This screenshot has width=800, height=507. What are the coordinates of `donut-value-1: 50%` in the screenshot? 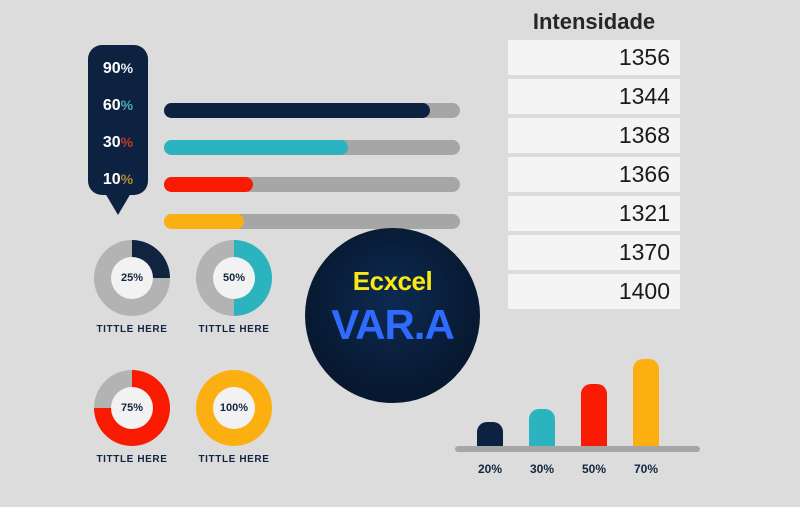 It's located at (234, 278).